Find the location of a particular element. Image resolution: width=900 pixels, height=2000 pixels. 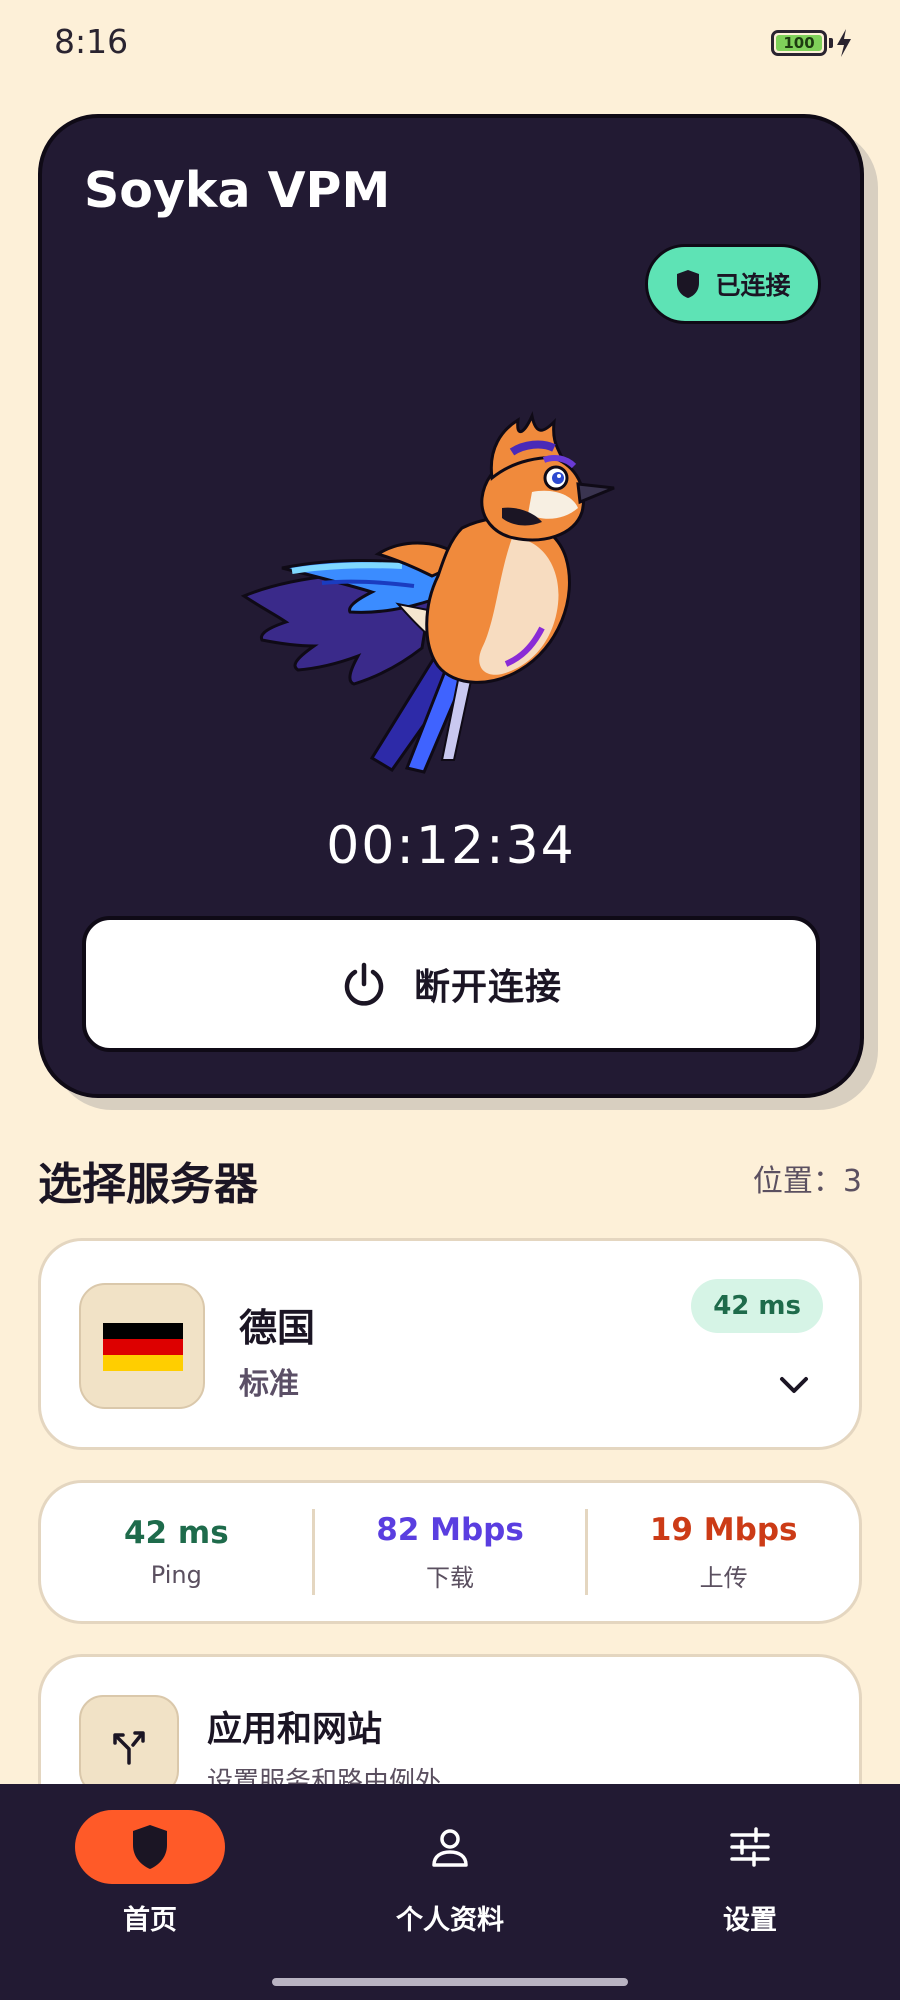

stat-value: 82 Mbps is located at coordinates (450, 1529).